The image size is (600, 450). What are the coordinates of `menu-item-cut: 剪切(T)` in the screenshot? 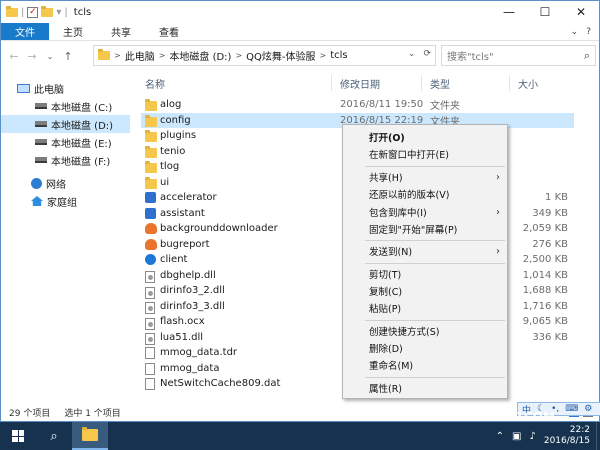 It's located at (425, 274).